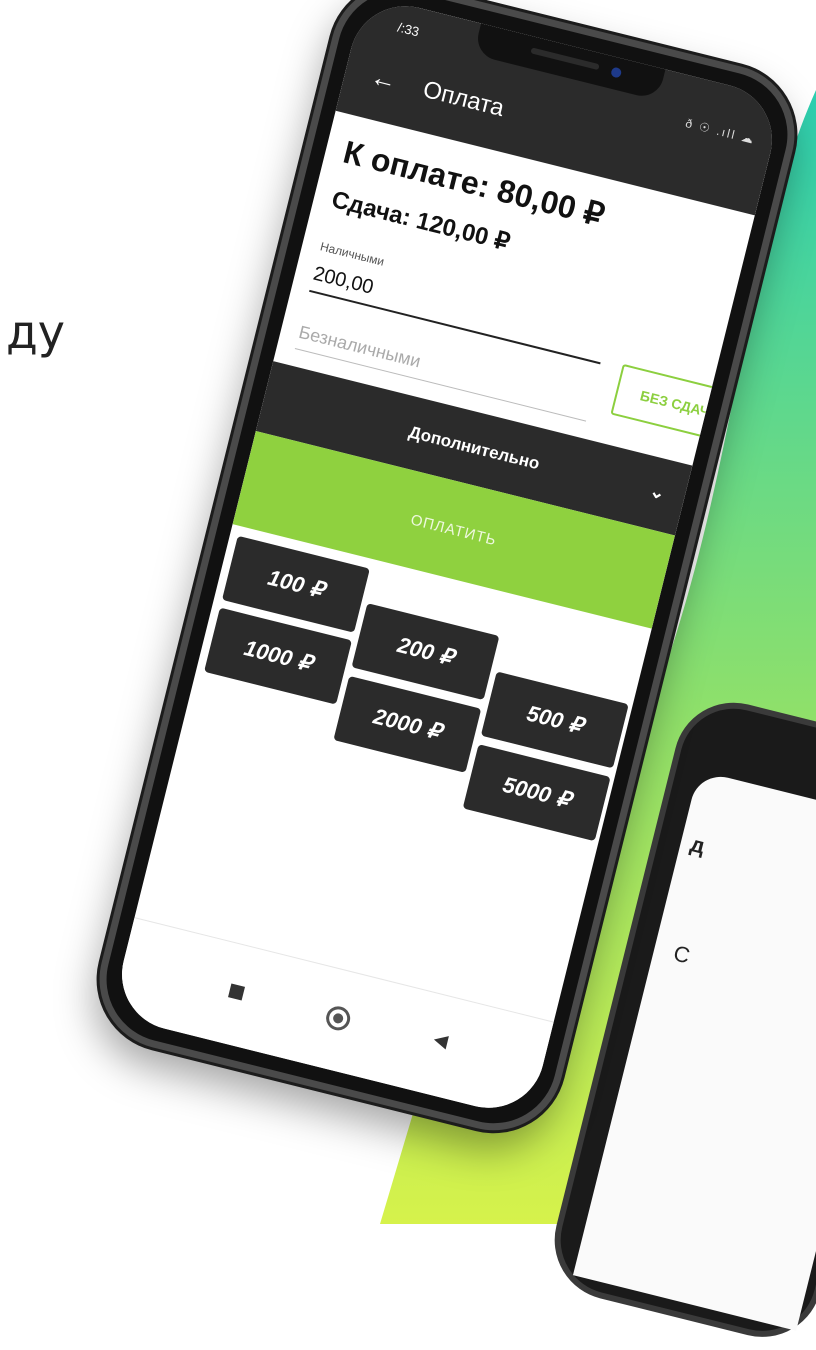 The width and height of the screenshot is (816, 1350). Describe the element at coordinates (657, 492) in the screenshot. I see `chevron-down-icon: ⌄` at that location.